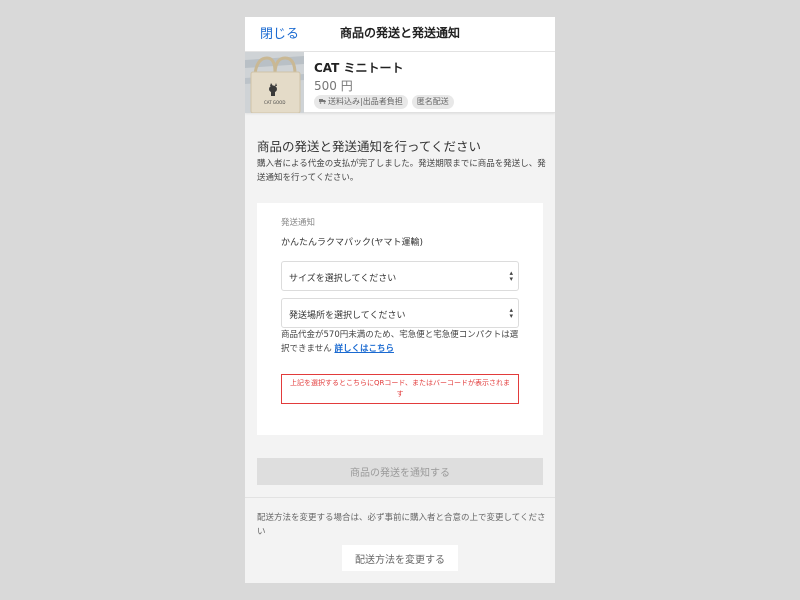 This screenshot has width=800, height=600. What do you see at coordinates (400, 342) in the screenshot?
I see `size-restriction-text: 商品代金が570円未満のため、宅急便と宅急便コンパクトは選択できません` at bounding box center [400, 342].